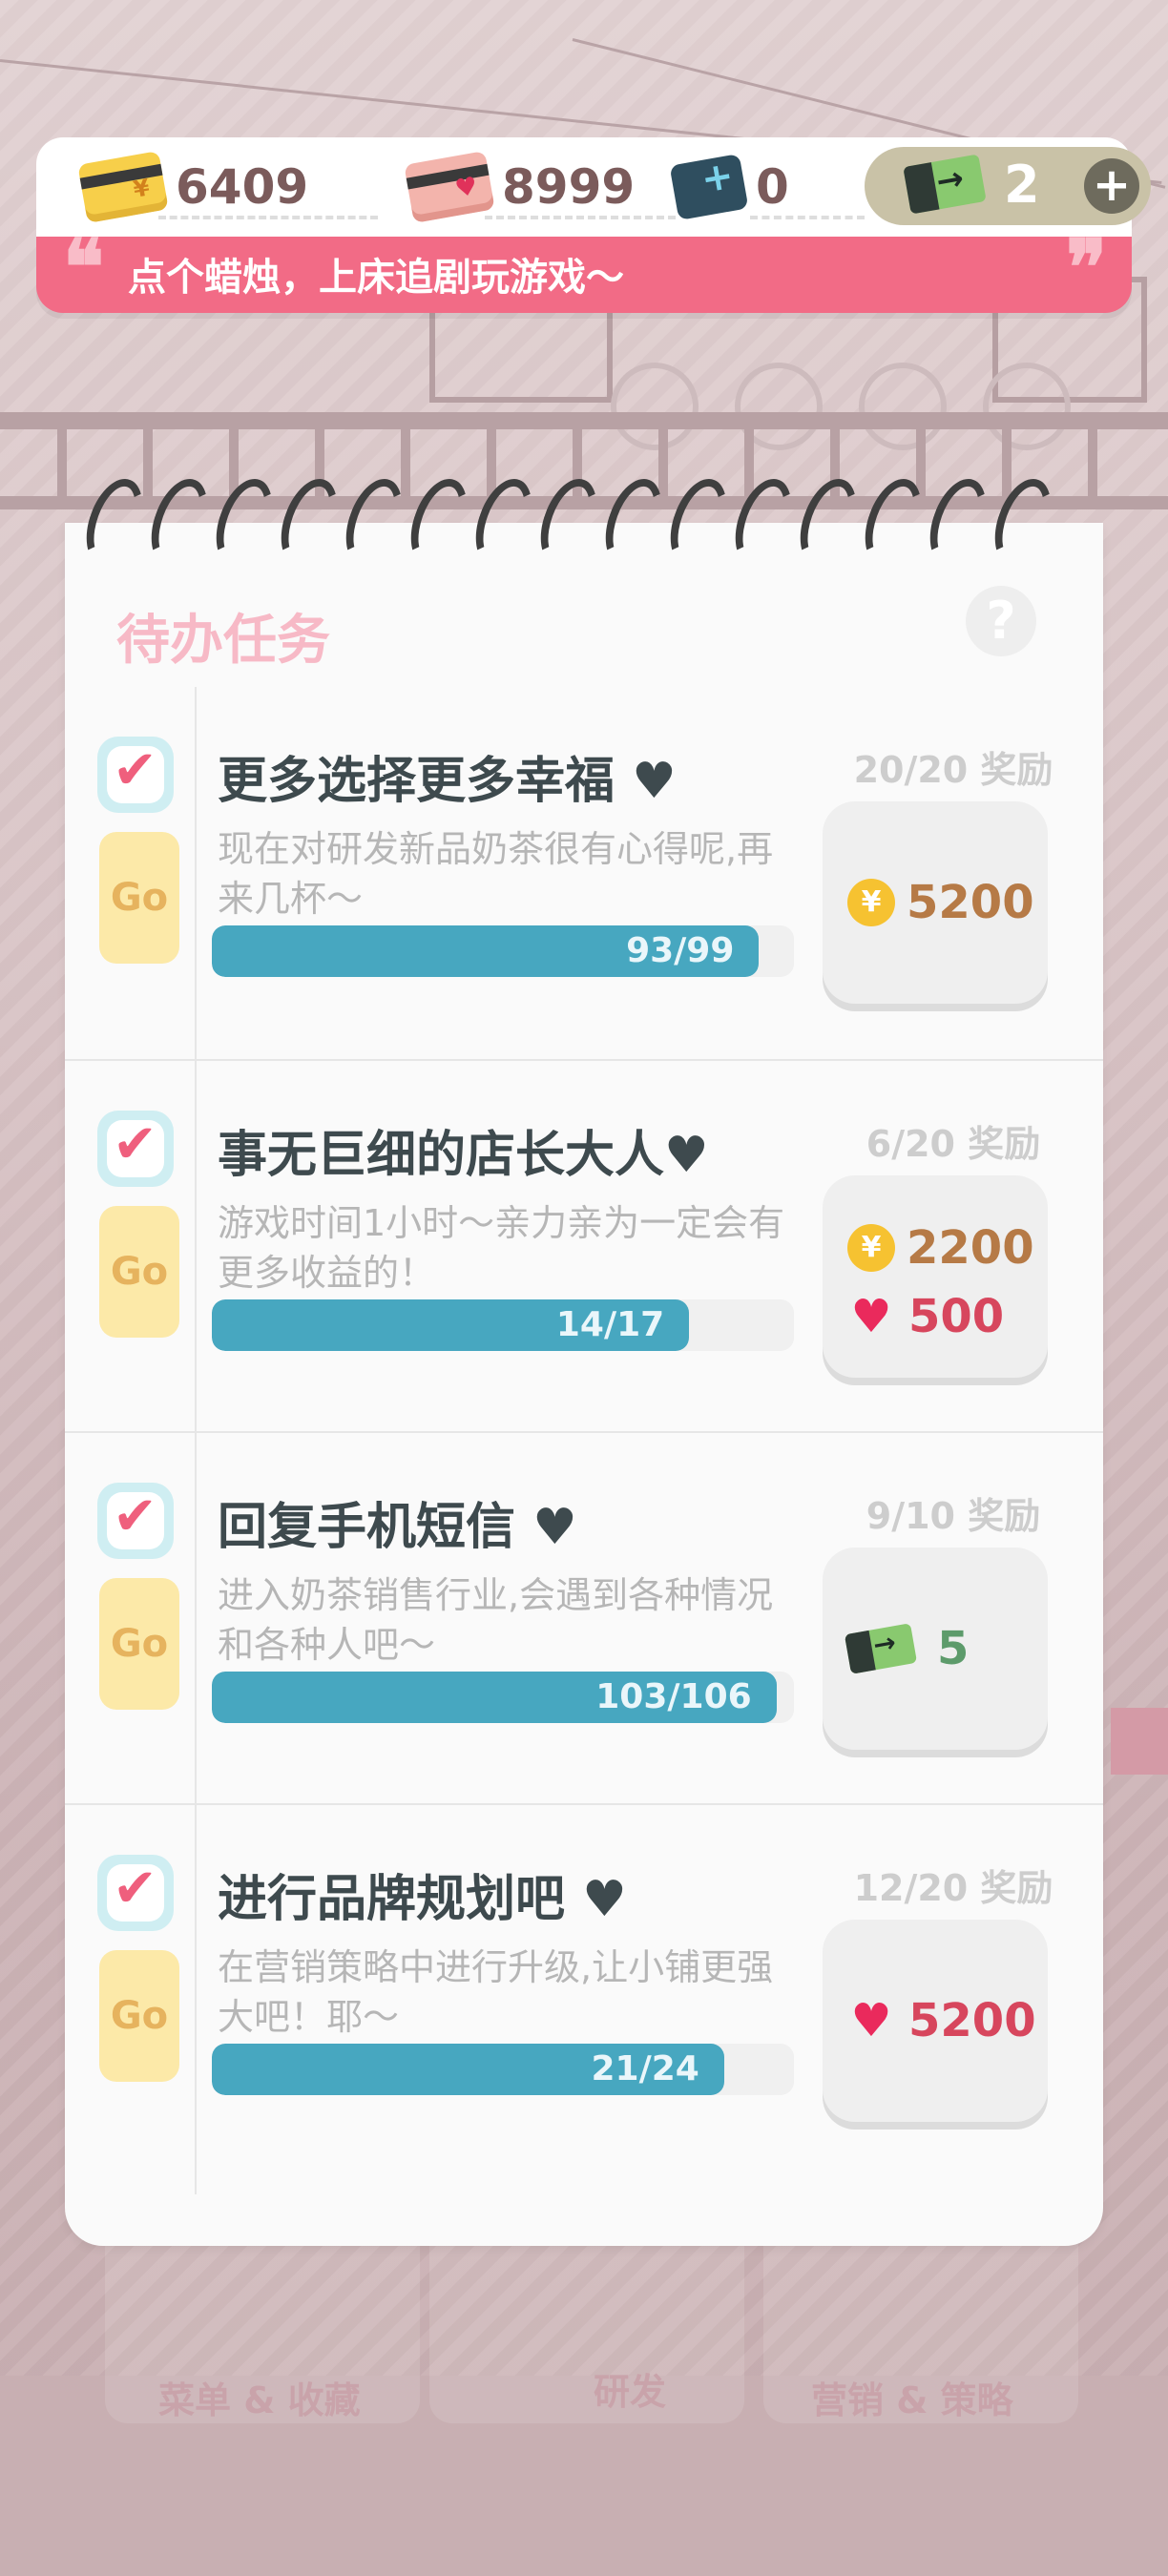 The image size is (1168, 2576). I want to click on progress-text: 93/99, so click(680, 950).